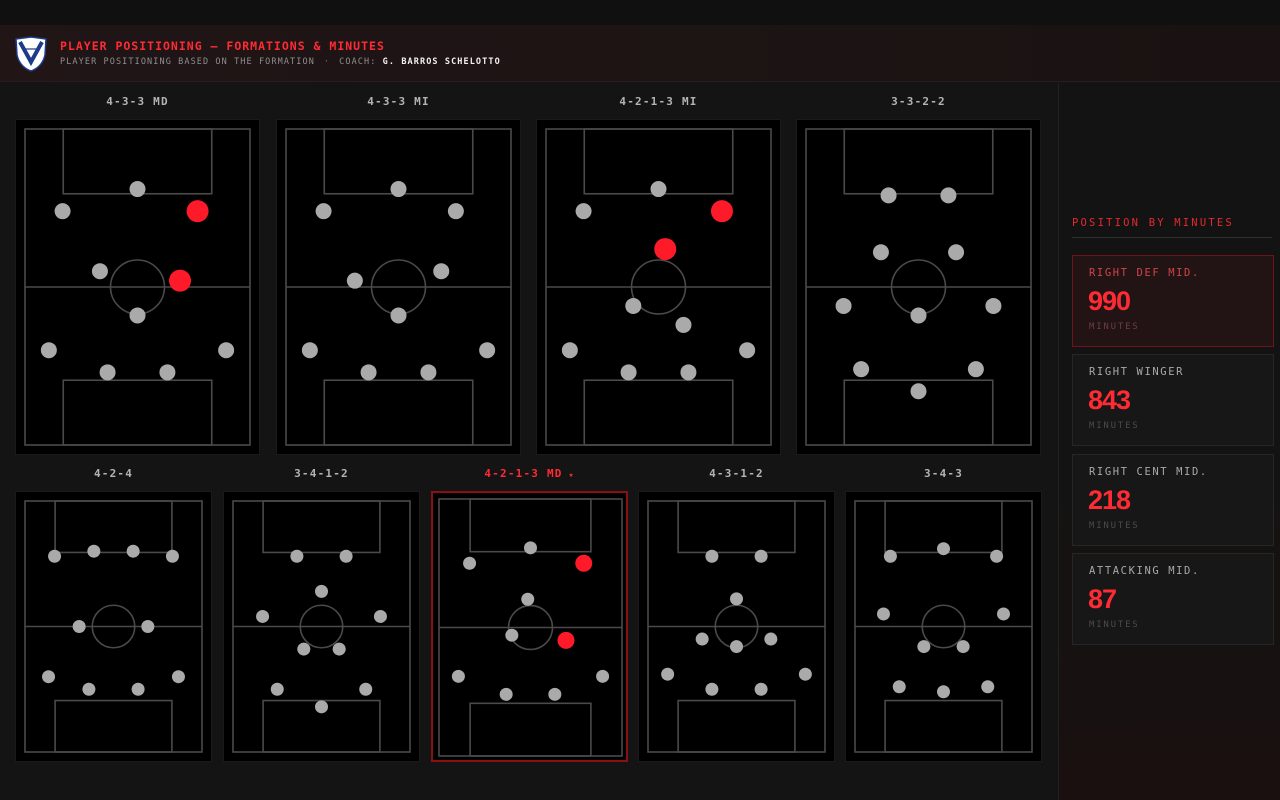  I want to click on stat-card-right-def-mid: RIGHT DEF MID. 990 MINUTES, so click(1173, 301).